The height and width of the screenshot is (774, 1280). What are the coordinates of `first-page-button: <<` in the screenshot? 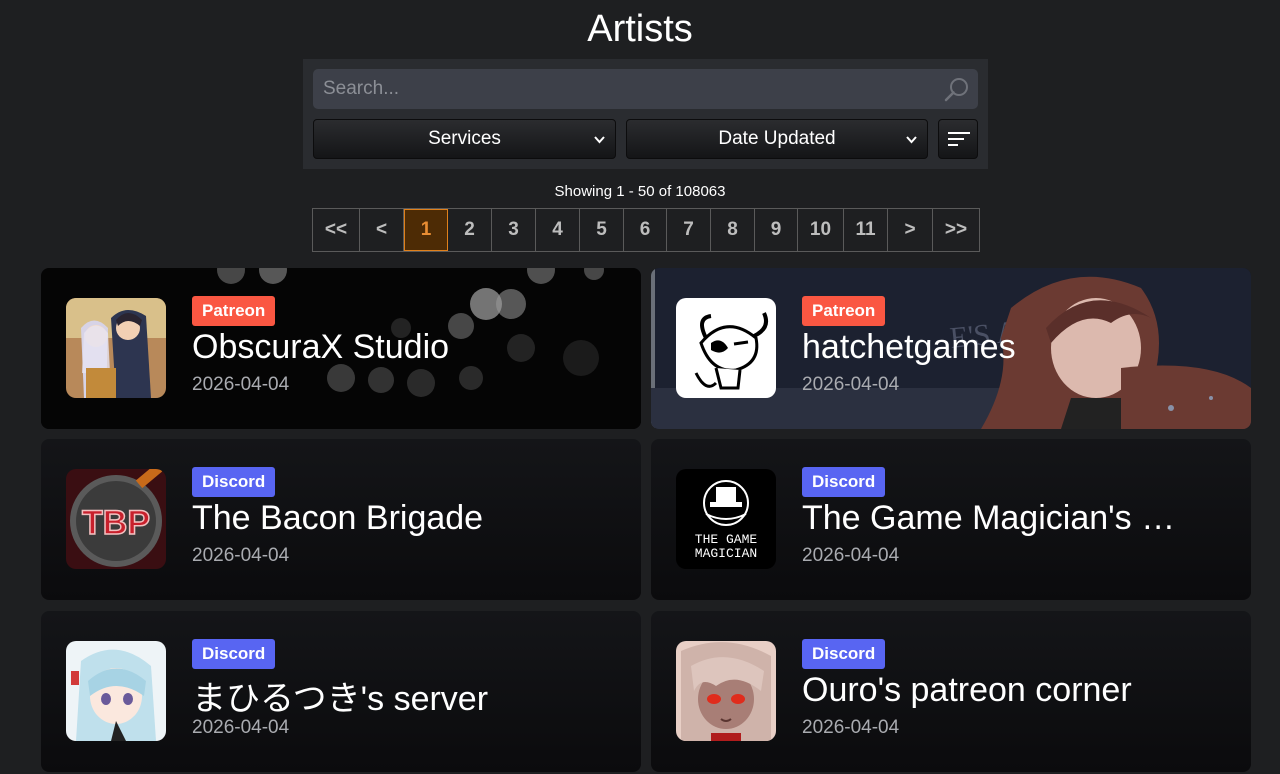 It's located at (336, 230).